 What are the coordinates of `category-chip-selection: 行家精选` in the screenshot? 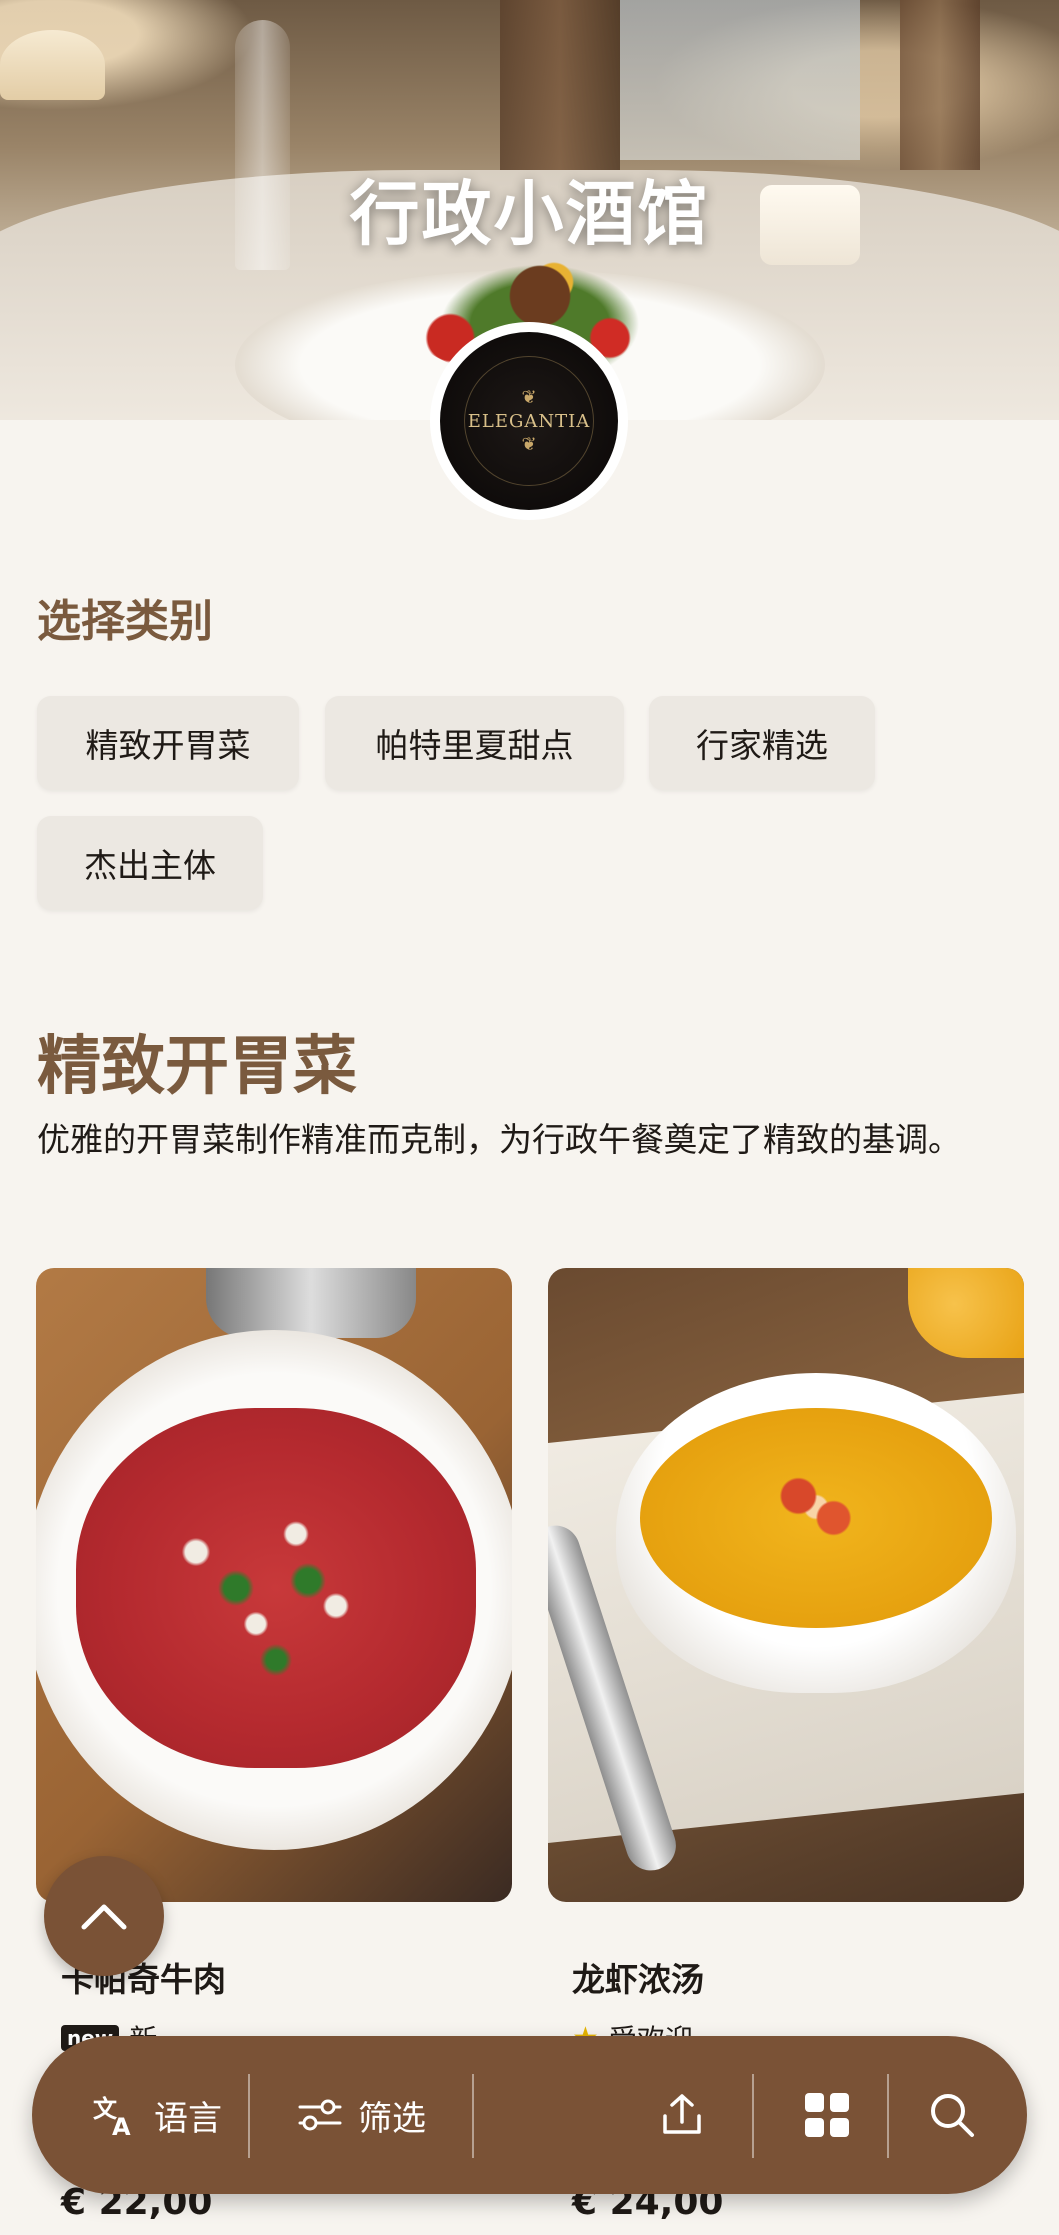 It's located at (762, 743).